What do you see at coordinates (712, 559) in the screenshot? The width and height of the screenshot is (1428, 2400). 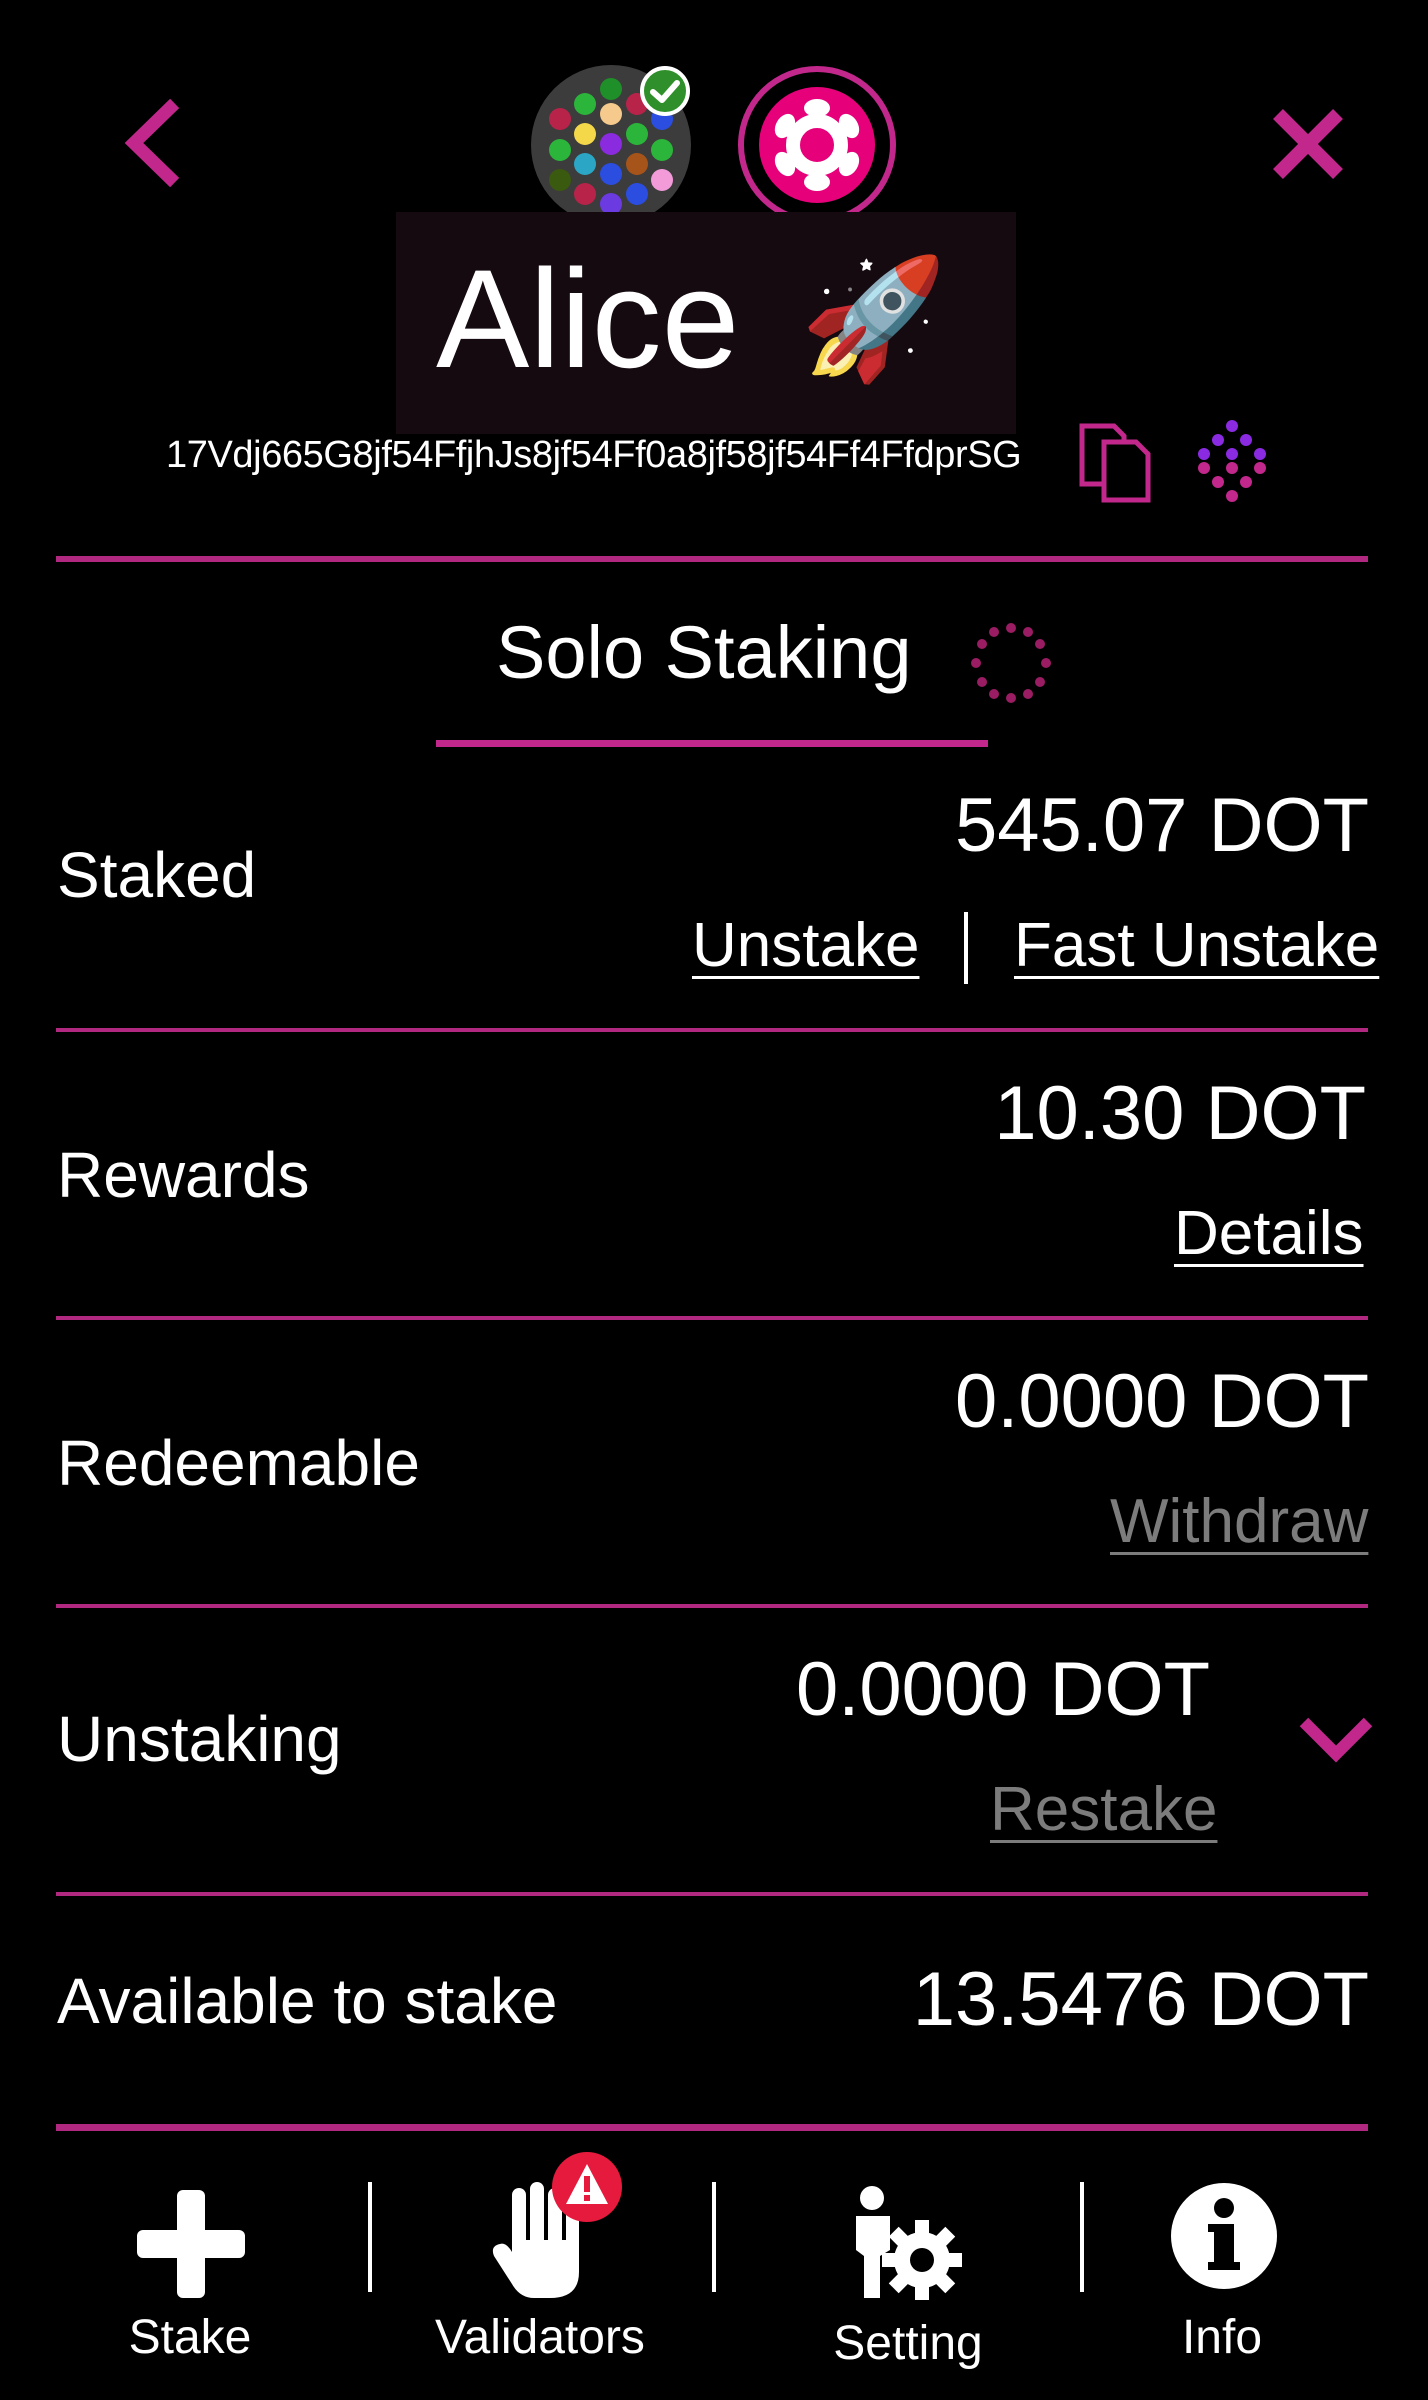 I see `header-divider` at bounding box center [712, 559].